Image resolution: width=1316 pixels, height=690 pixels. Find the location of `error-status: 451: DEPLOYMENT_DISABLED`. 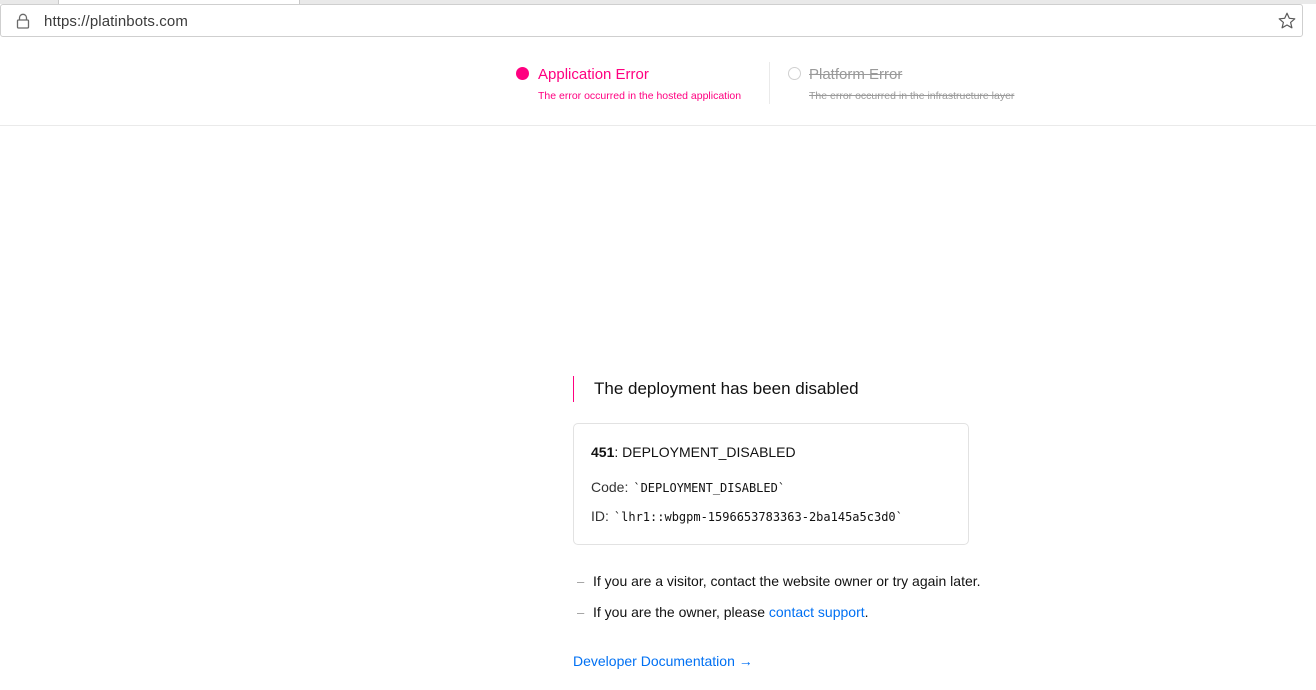

error-status: 451: DEPLOYMENT_DISABLED is located at coordinates (693, 452).